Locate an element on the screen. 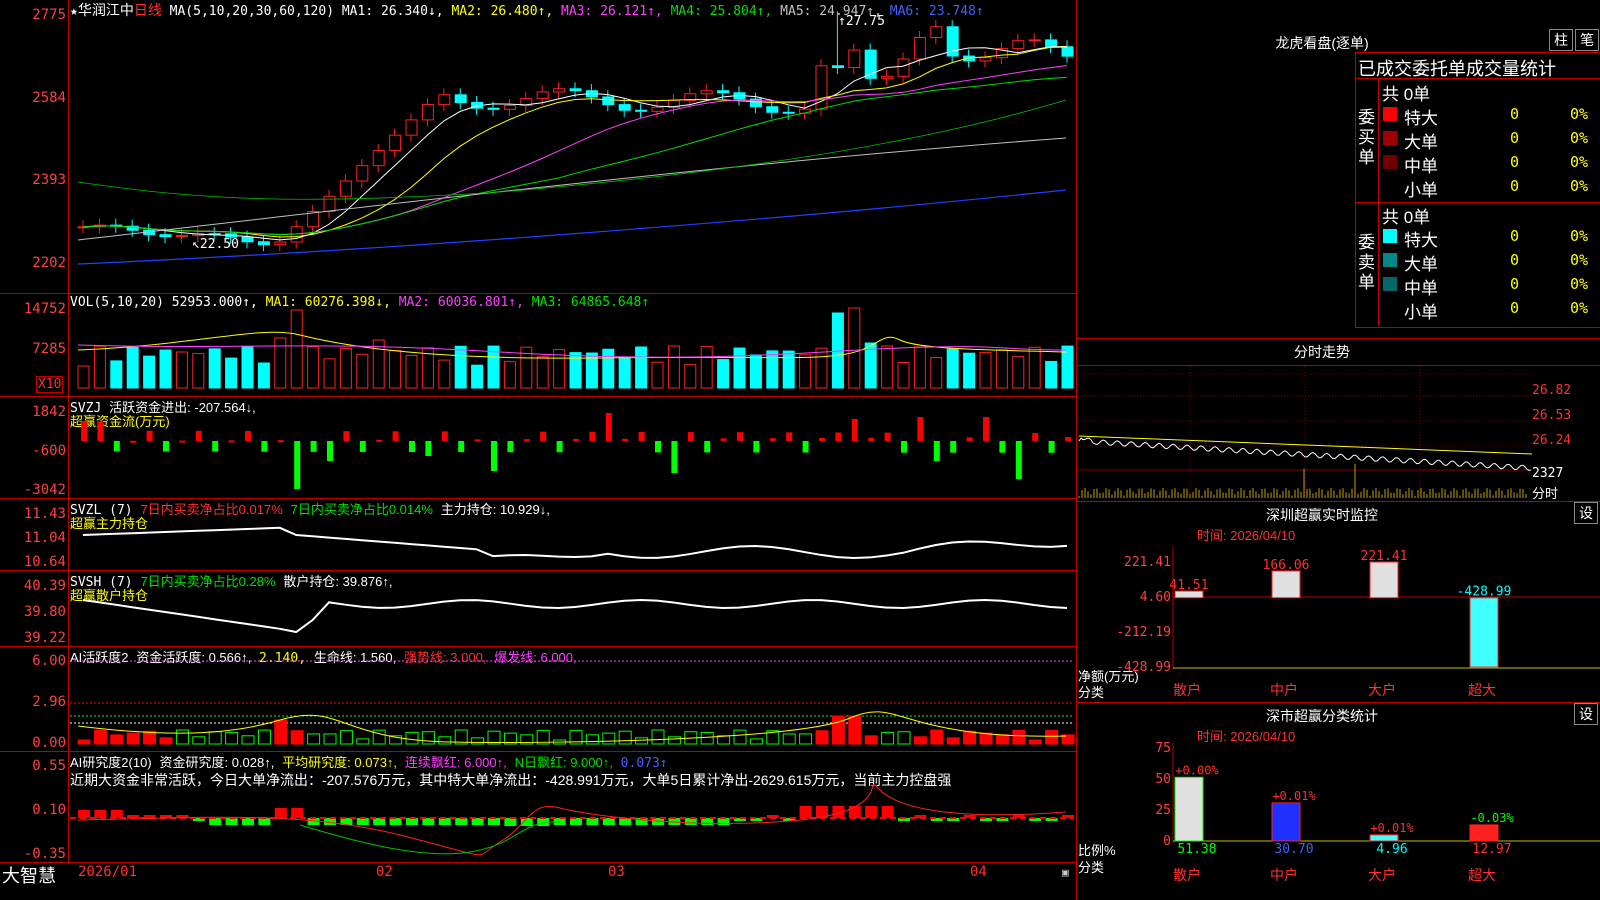 The height and width of the screenshot is (900, 1600). order-type-label: 中单 is located at coordinates (1421, 288).